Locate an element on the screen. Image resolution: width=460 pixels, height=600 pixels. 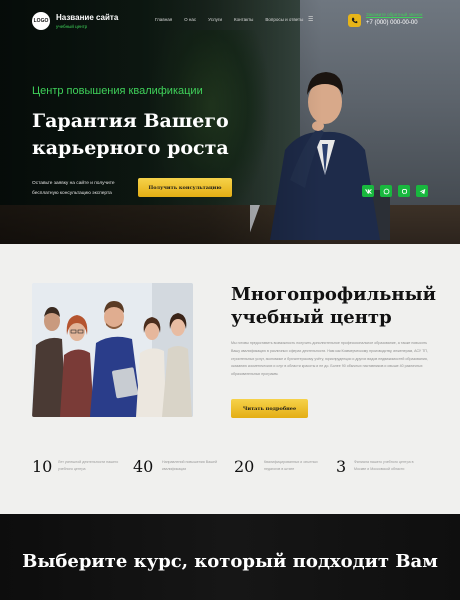
menu-icon: ☰ is located at coordinates (310, 19).